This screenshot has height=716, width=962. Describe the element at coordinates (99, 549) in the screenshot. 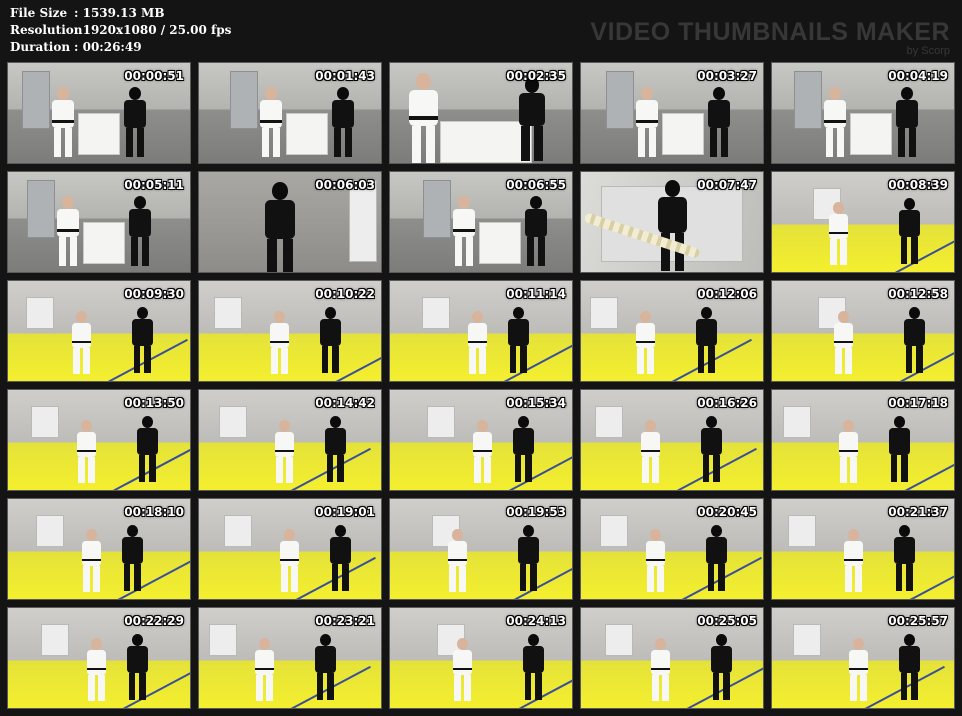

I see `video-thumbnail: 00:18:10` at that location.